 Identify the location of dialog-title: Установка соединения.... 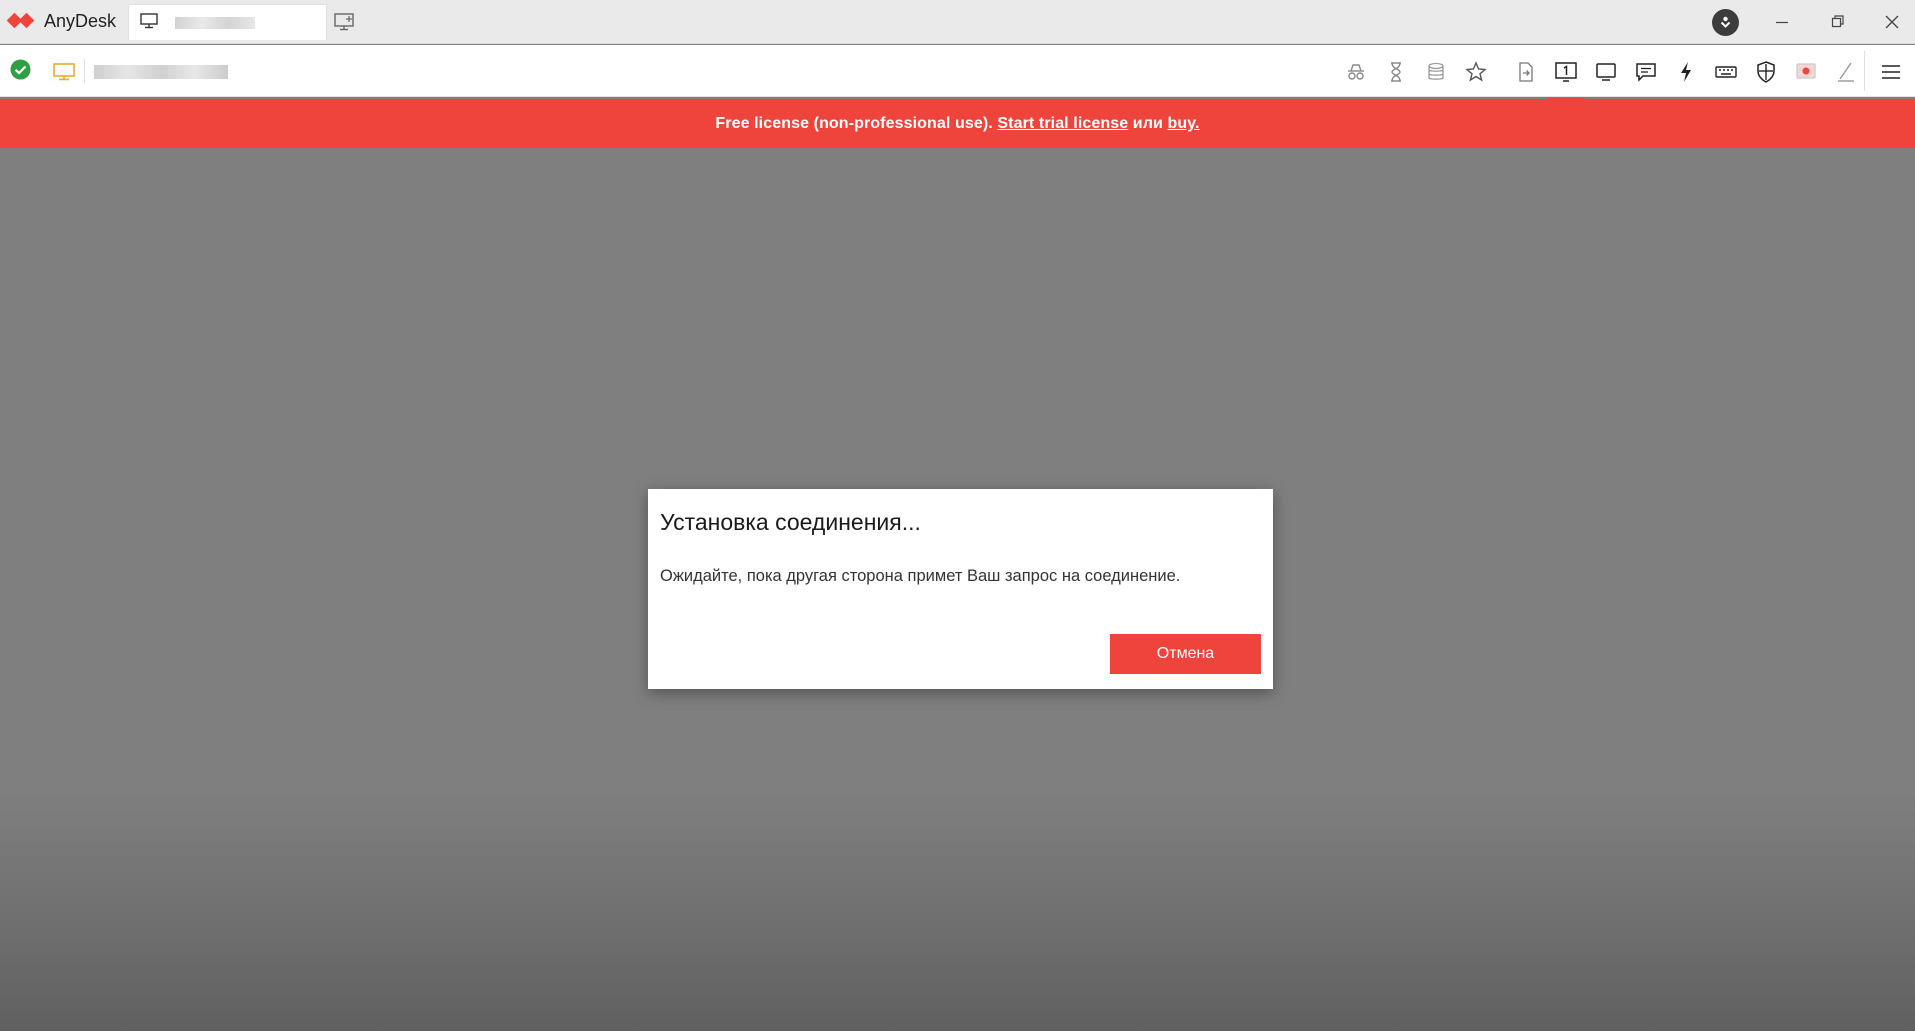
(790, 522).